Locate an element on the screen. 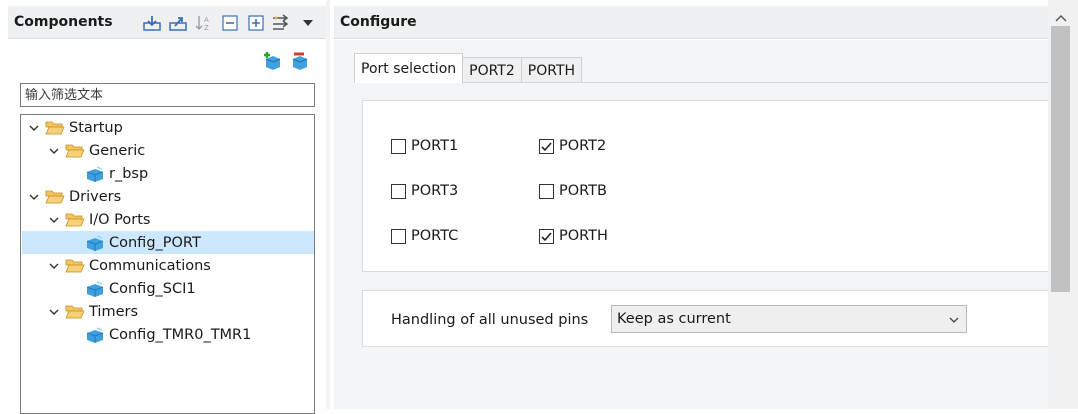  menu-dropdown-icon is located at coordinates (308, 23).